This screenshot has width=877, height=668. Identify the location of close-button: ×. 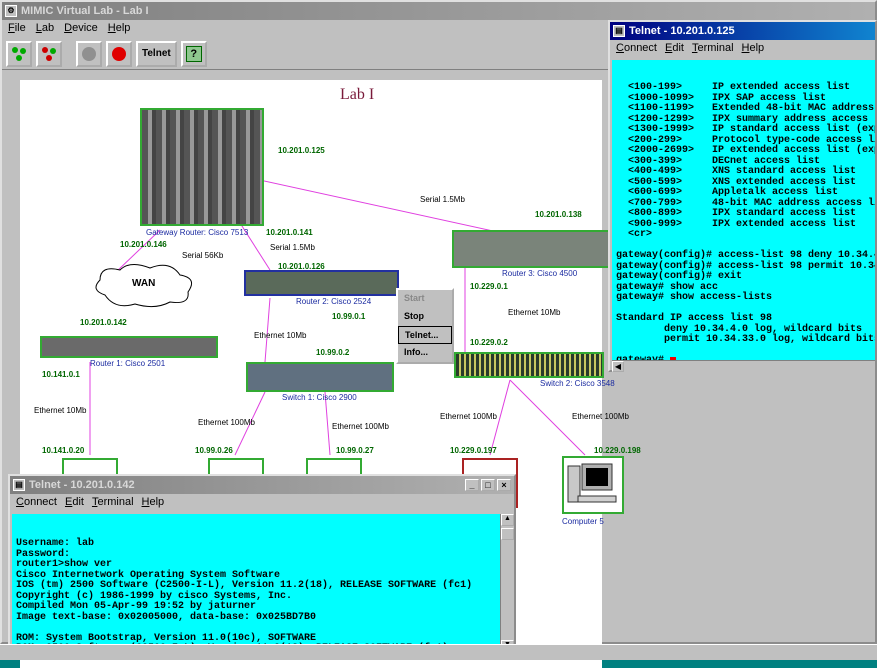
(504, 485).